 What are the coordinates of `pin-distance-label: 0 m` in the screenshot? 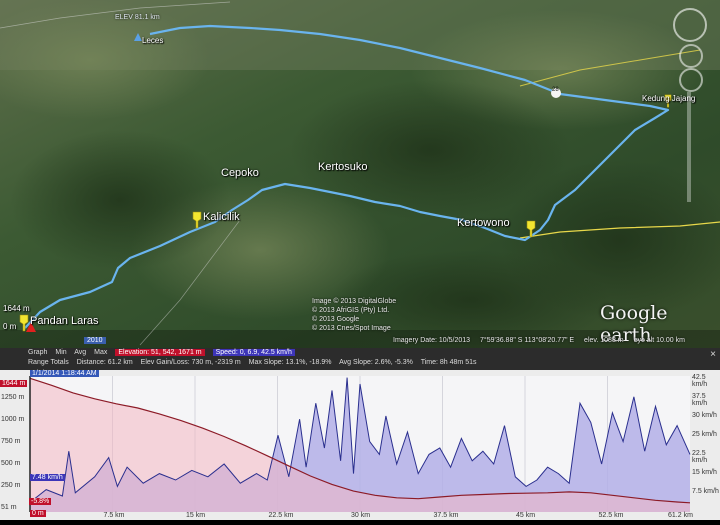 It's located at (10, 326).